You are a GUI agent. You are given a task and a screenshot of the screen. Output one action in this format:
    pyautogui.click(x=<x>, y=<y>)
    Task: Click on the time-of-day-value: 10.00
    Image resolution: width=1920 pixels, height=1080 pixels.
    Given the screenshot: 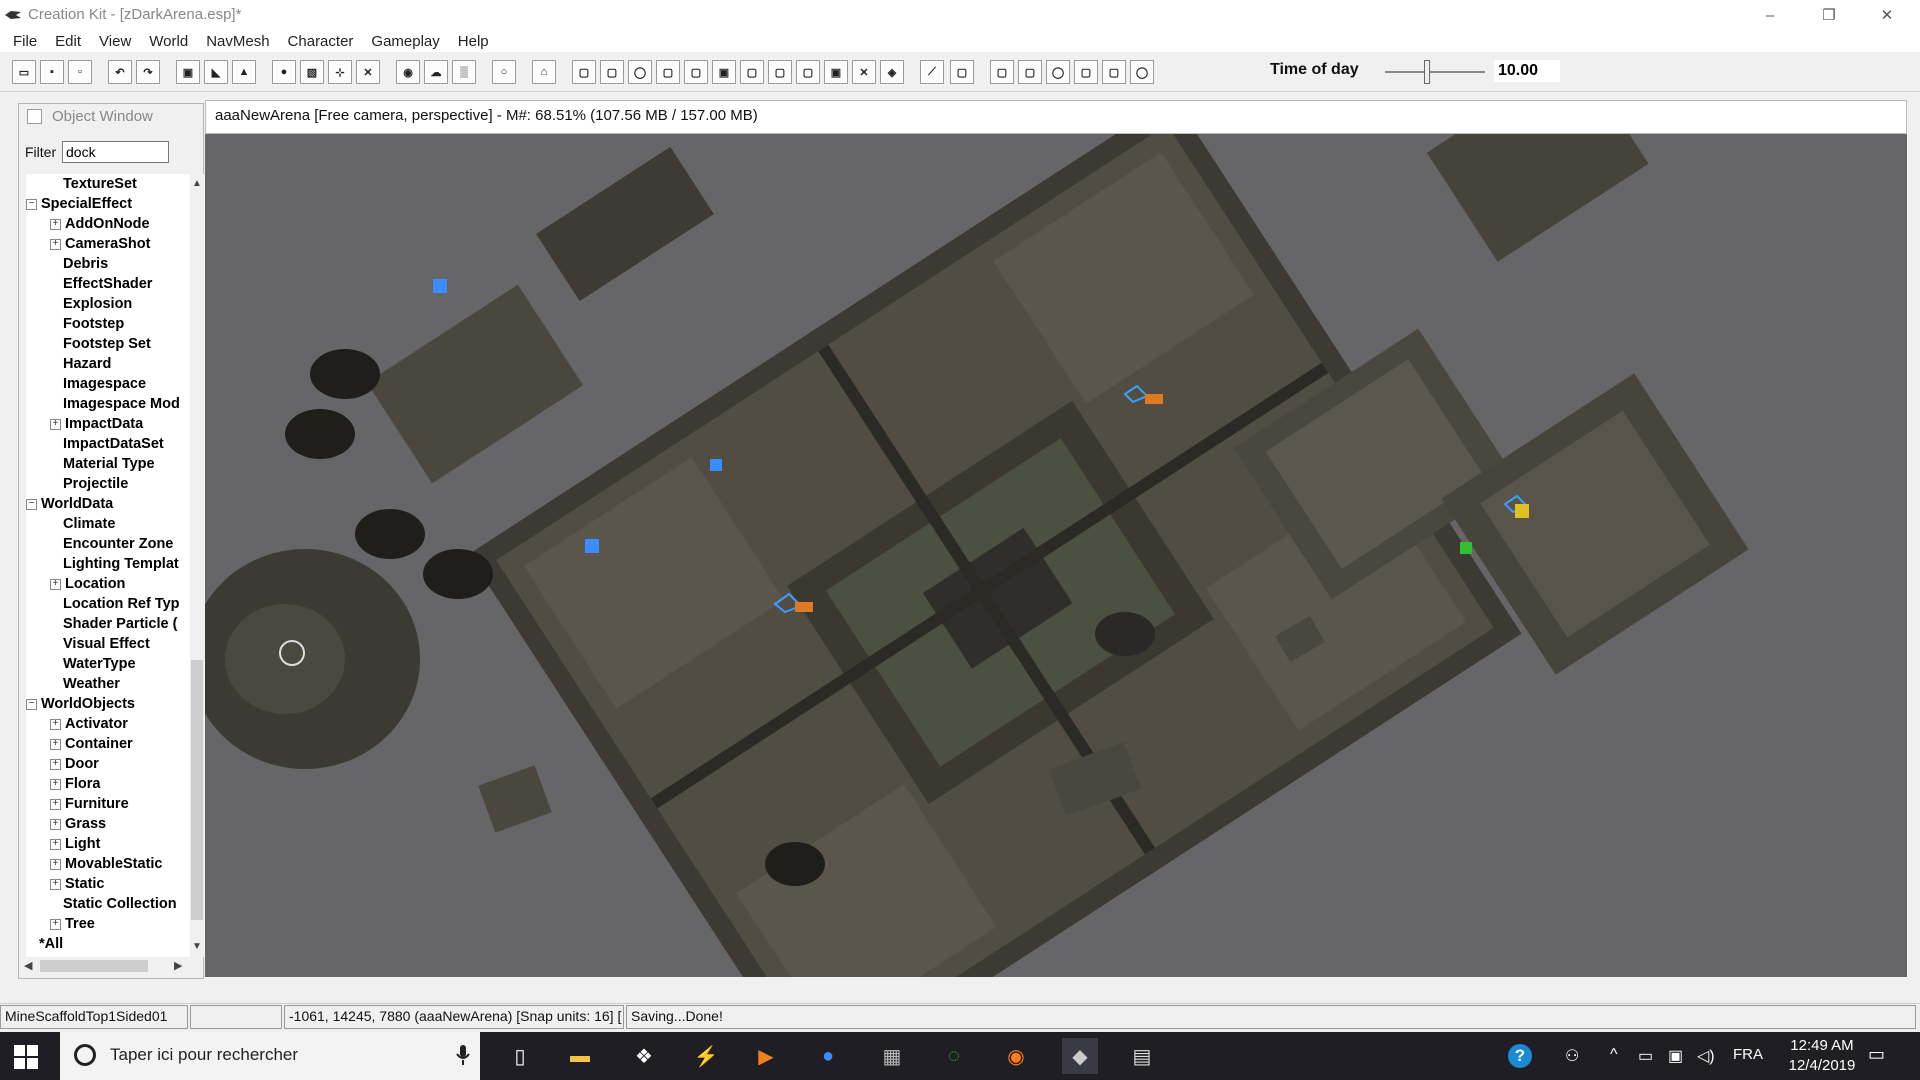 What is the action you would take?
    pyautogui.click(x=1527, y=71)
    